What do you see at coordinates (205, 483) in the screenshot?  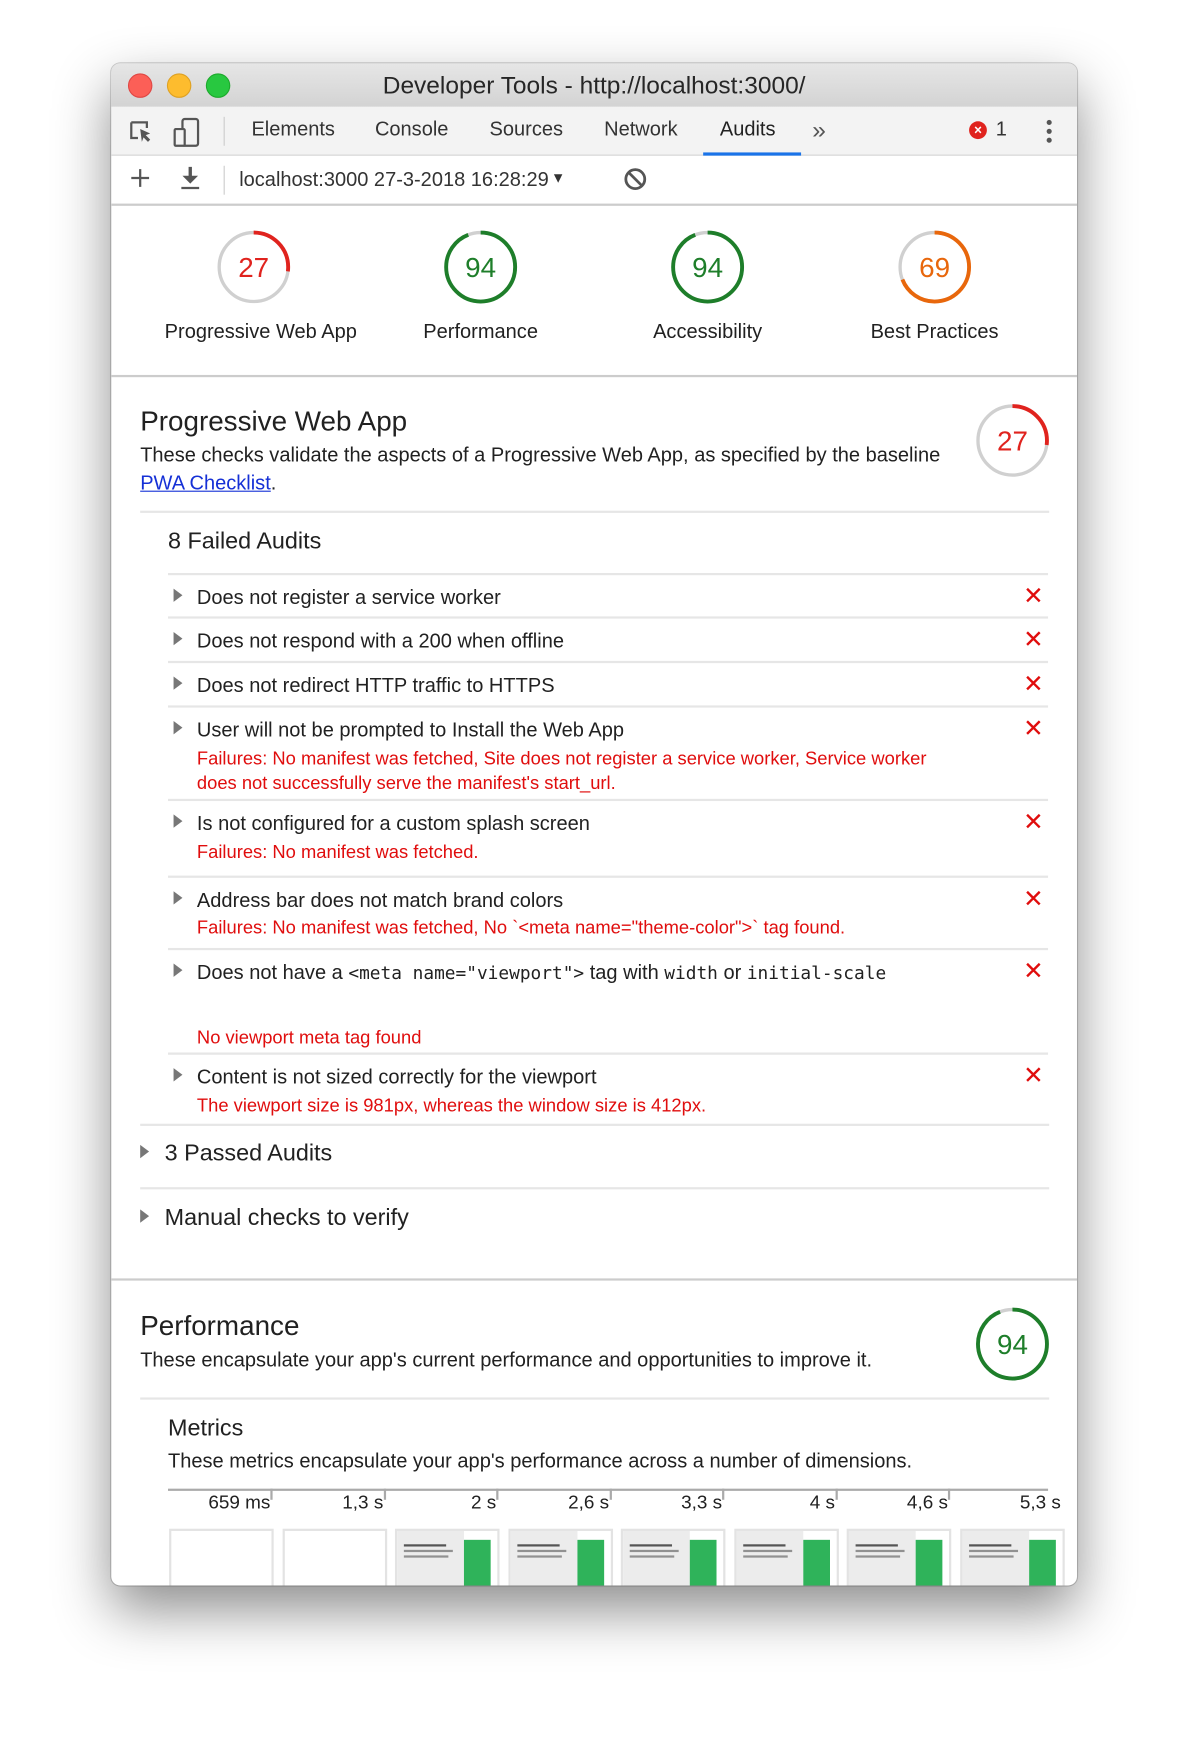 I see `pwa-checklist-link: PWA Checklist` at bounding box center [205, 483].